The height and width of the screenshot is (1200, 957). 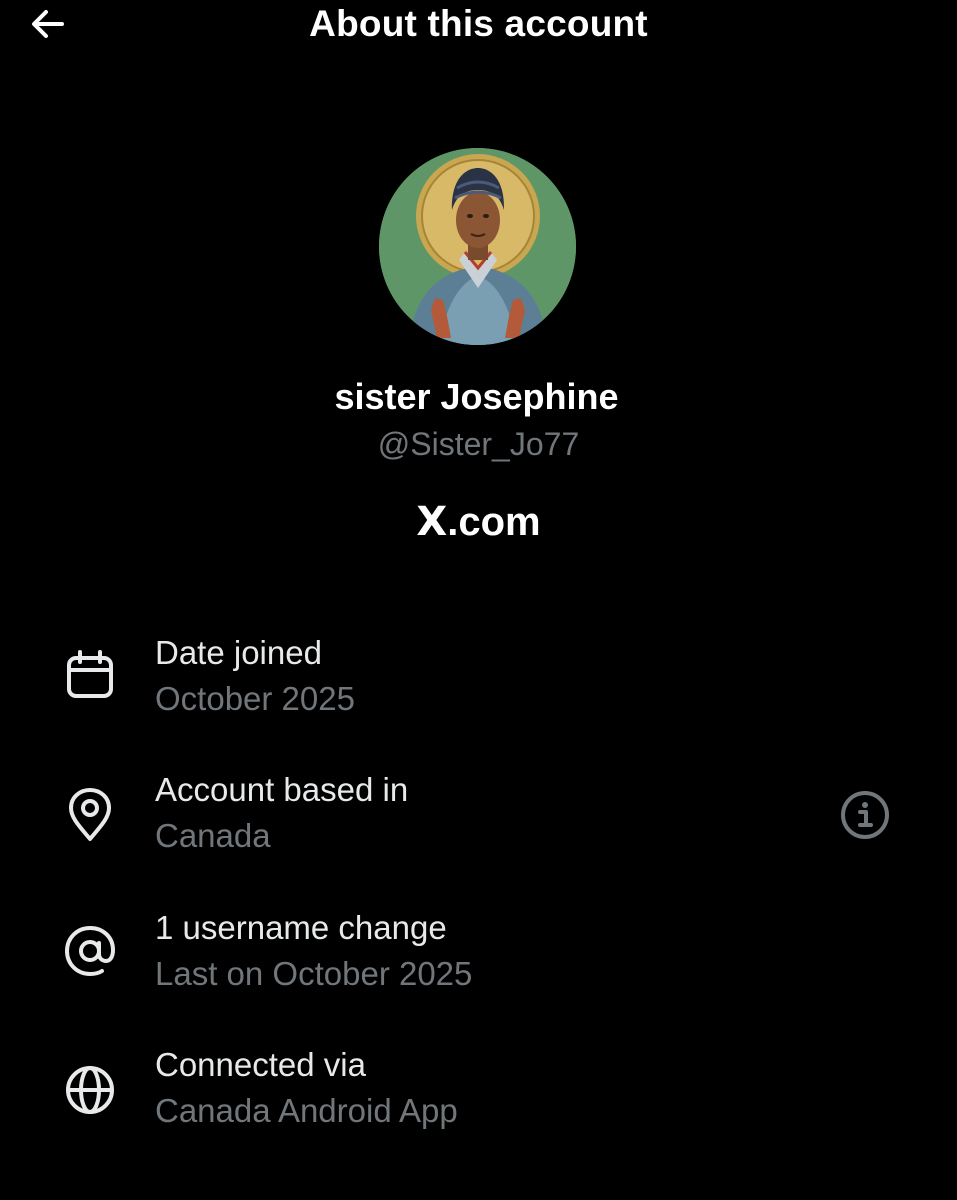 What do you see at coordinates (314, 973) in the screenshot?
I see `detail-value: Last on October 2025` at bounding box center [314, 973].